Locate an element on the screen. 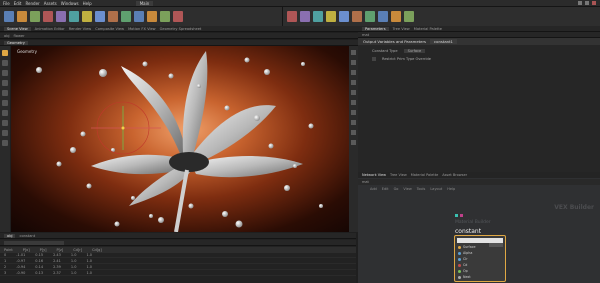 The width and height of the screenshot is (600, 283). table-row: 0 -1.01 0.15 2.43 1.0 1.0 is located at coordinates (178, 255).